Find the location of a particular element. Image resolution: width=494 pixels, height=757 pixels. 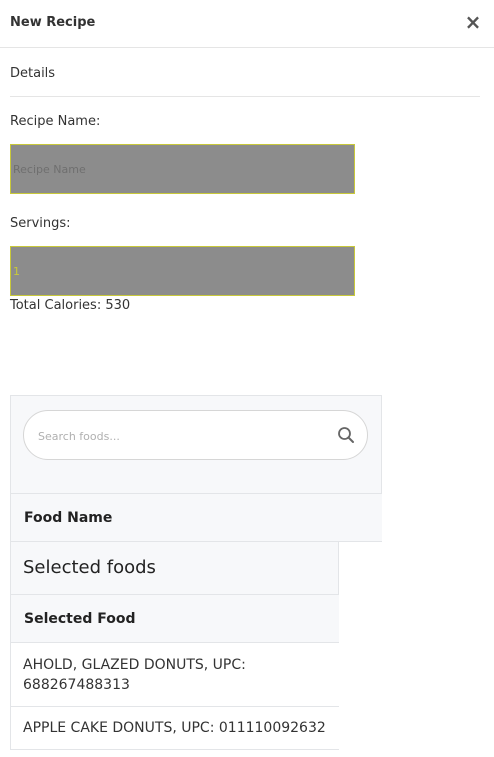

recipe-name-label: Recipe Name: is located at coordinates (55, 121).